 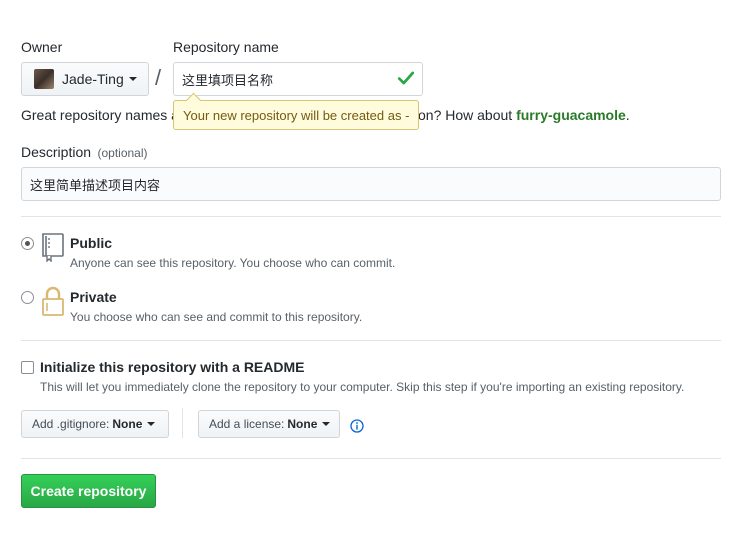 What do you see at coordinates (71, 424) in the screenshot?
I see `gitignore-label: Add .gitignore:` at bounding box center [71, 424].